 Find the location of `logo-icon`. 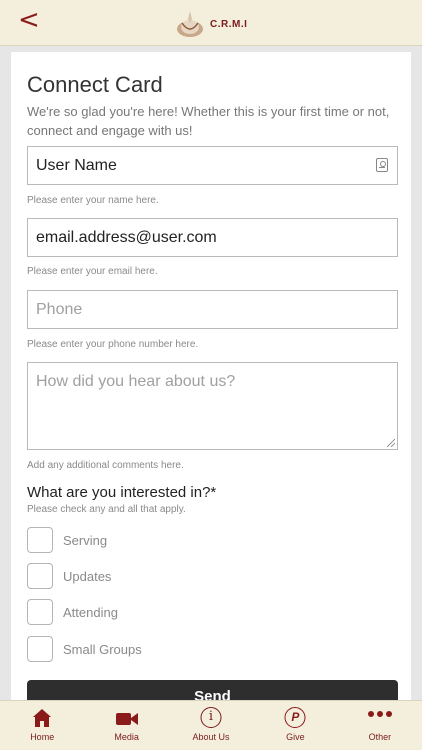

logo-icon is located at coordinates (190, 24).